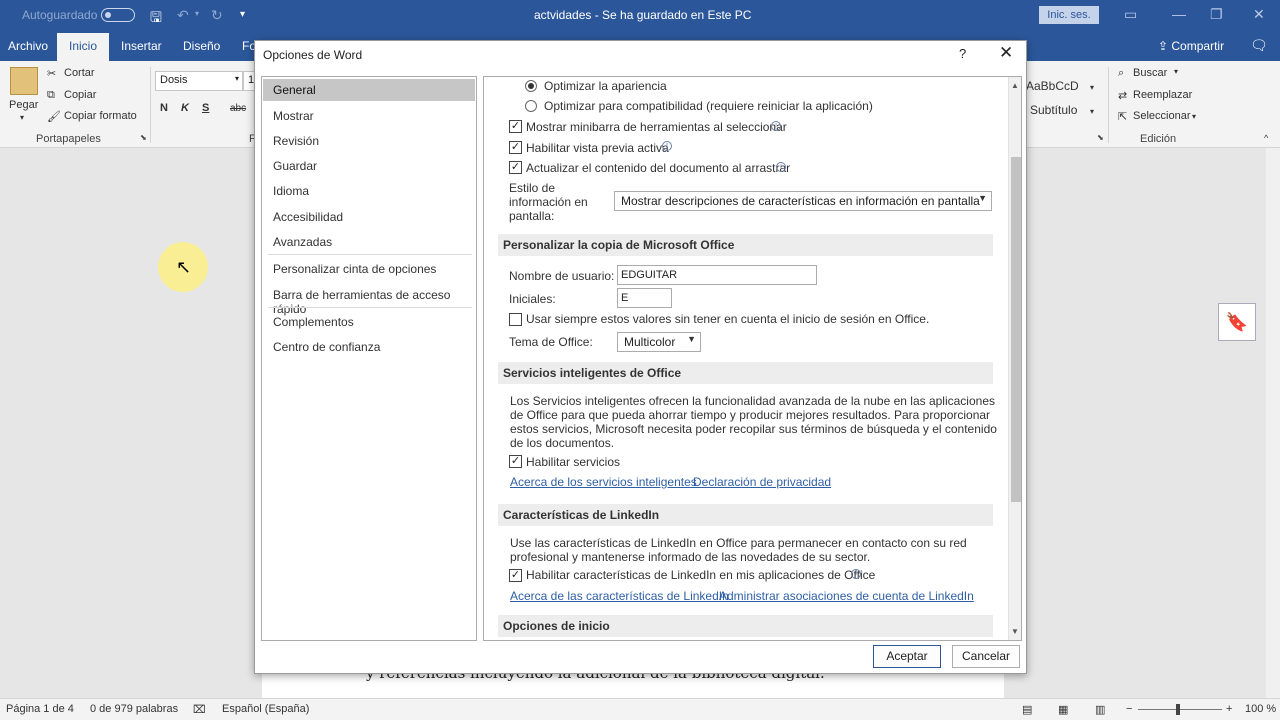 Image resolution: width=1280 pixels, height=720 pixels. What do you see at coordinates (369, 141) in the screenshot?
I see `nav-item-revision: Revisión` at bounding box center [369, 141].